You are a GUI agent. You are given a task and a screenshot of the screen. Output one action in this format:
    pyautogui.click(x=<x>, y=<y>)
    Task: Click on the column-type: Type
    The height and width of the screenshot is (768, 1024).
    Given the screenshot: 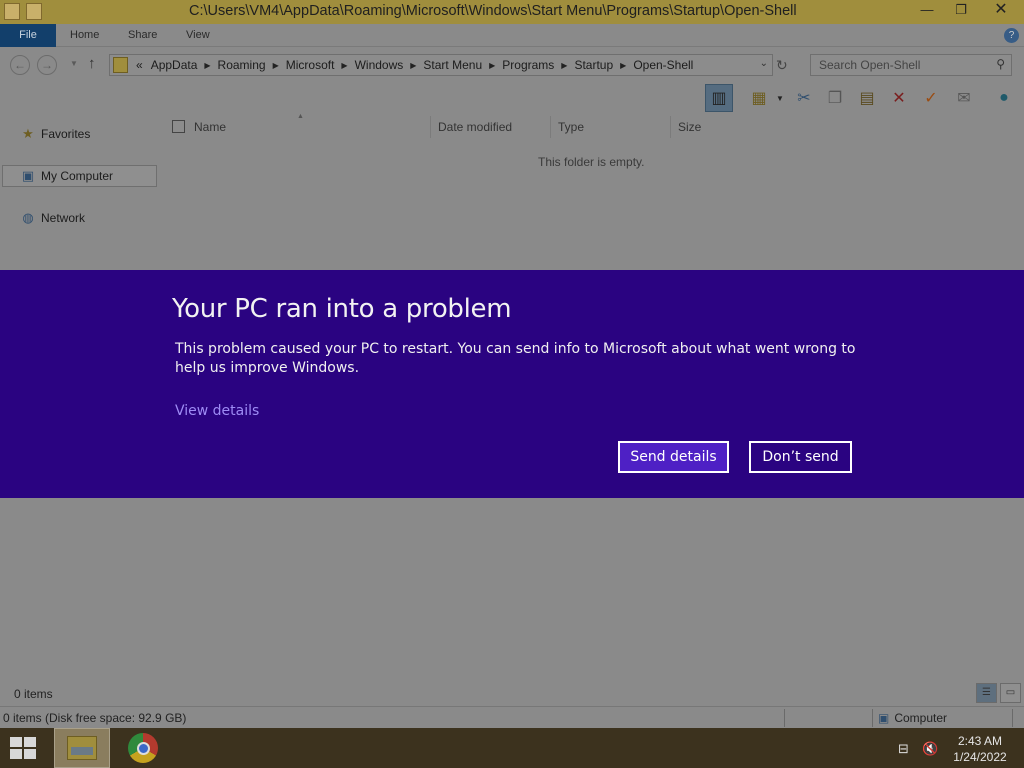 What is the action you would take?
    pyautogui.click(x=571, y=127)
    